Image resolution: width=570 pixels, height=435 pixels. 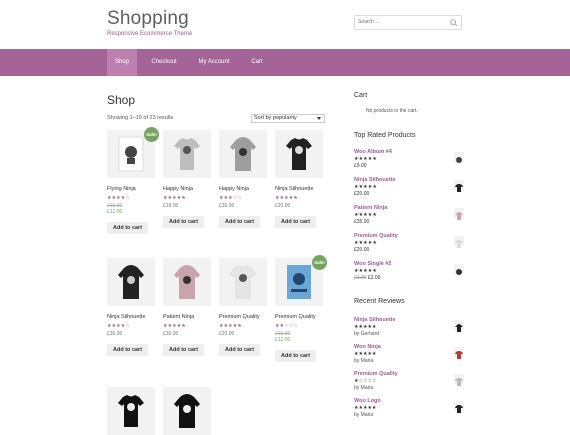 What do you see at coordinates (285, 62) in the screenshot?
I see `main-nav: Shop Checkout My Account Cart` at bounding box center [285, 62].